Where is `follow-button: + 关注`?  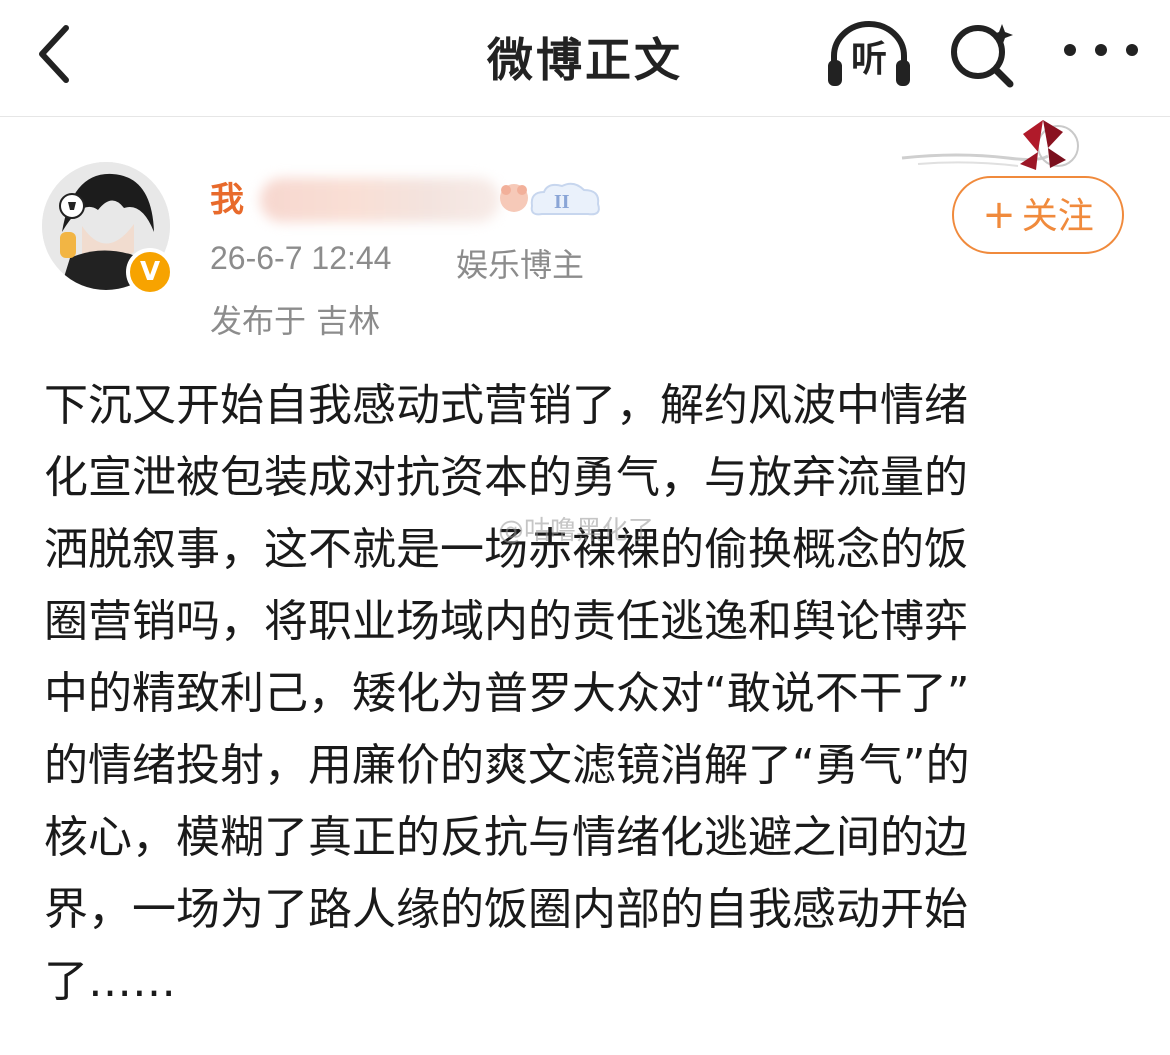
follow-button: + 关注 is located at coordinates (1038, 215).